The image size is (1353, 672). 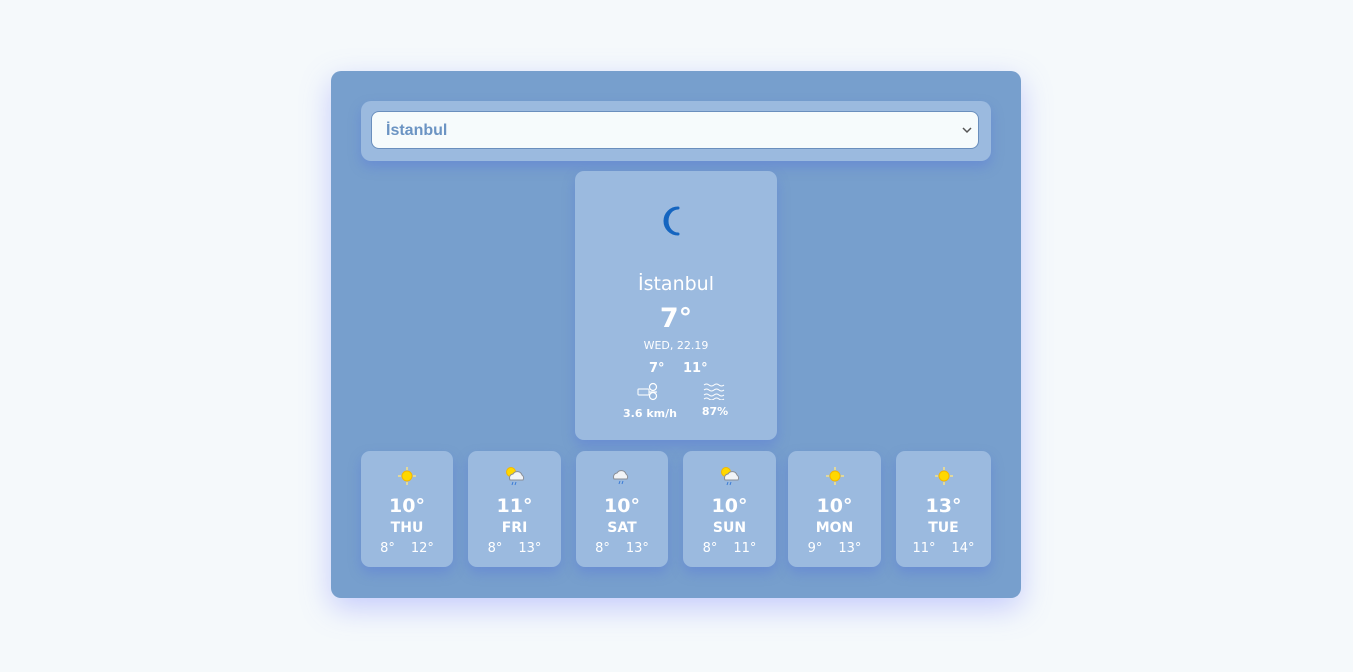 What do you see at coordinates (695, 368) in the screenshot?
I see `current-max-temp: 11°` at bounding box center [695, 368].